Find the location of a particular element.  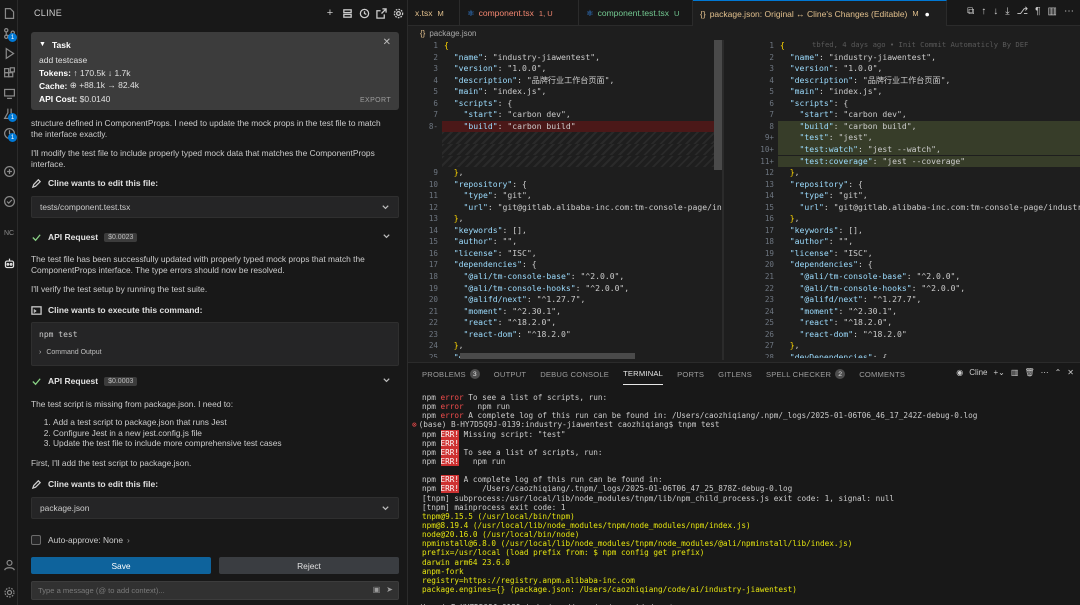

cache-value: ⊕ +88.1k → 82.4k is located at coordinates (104, 85).